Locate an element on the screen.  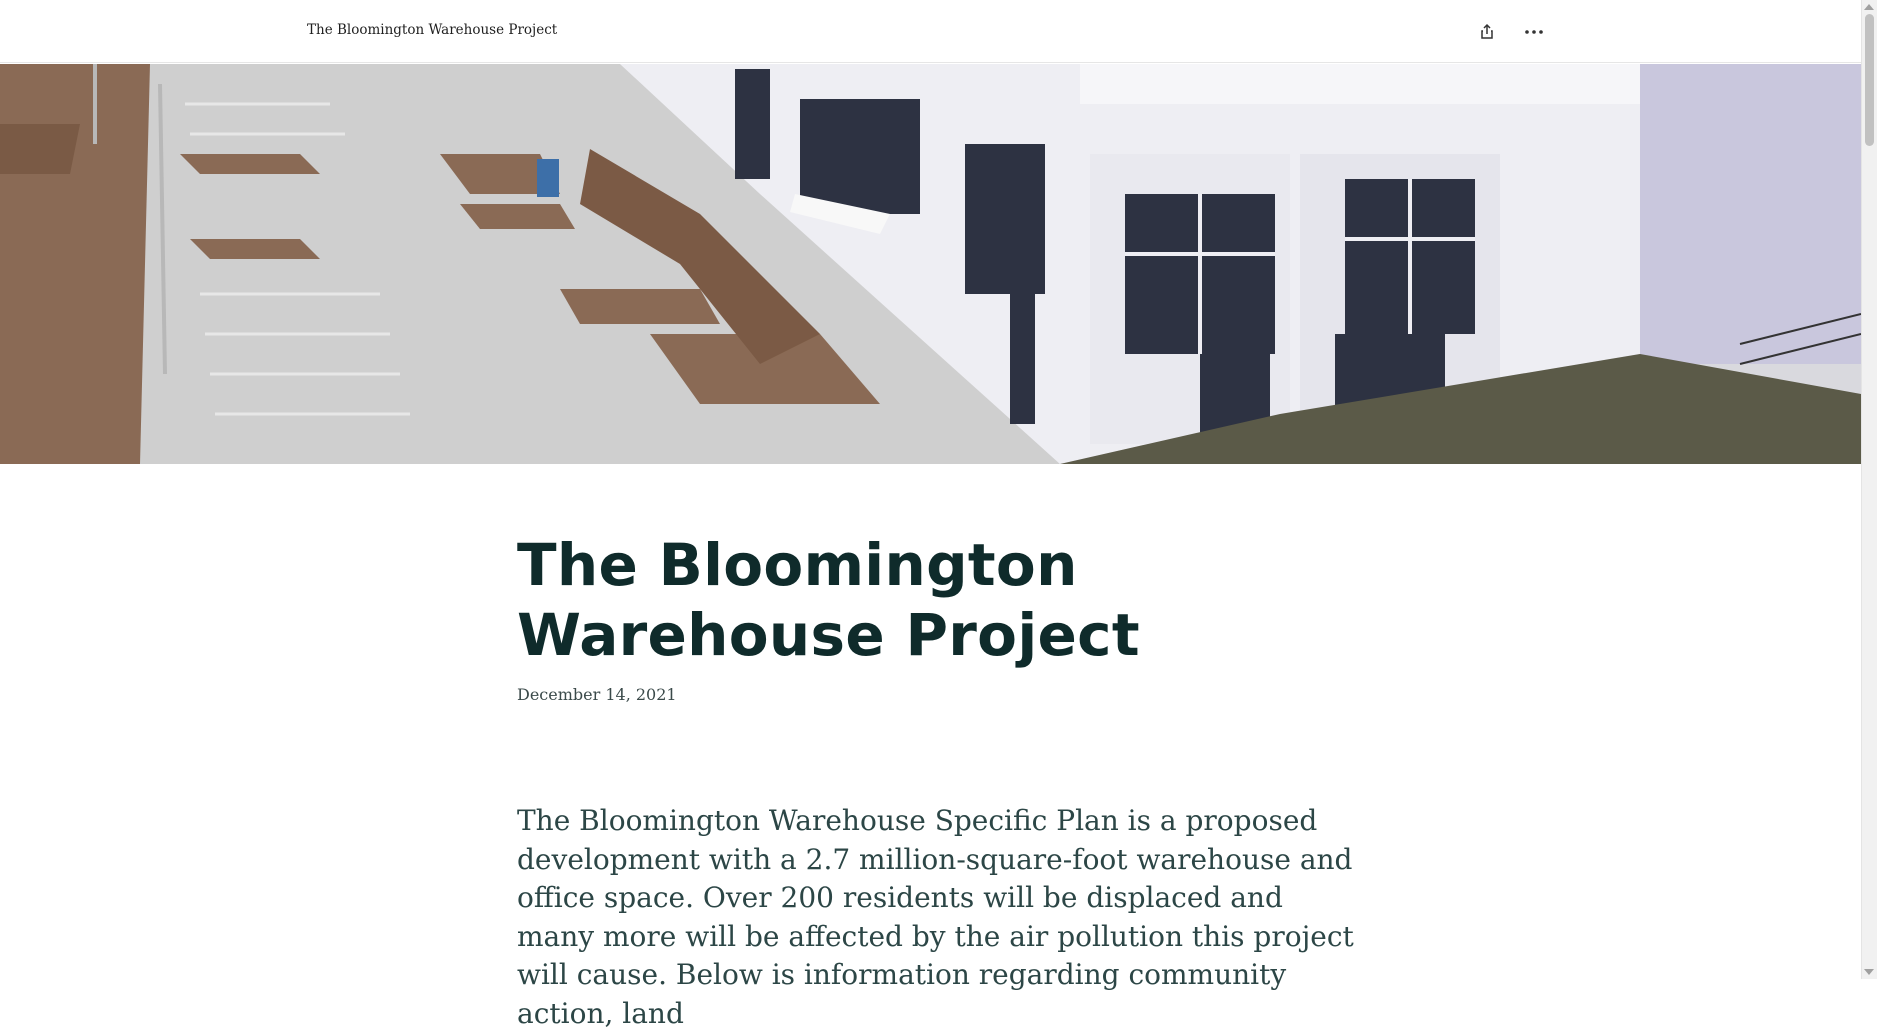
article-title: The Bloomington Warehouse Project is located at coordinates (828, 600).